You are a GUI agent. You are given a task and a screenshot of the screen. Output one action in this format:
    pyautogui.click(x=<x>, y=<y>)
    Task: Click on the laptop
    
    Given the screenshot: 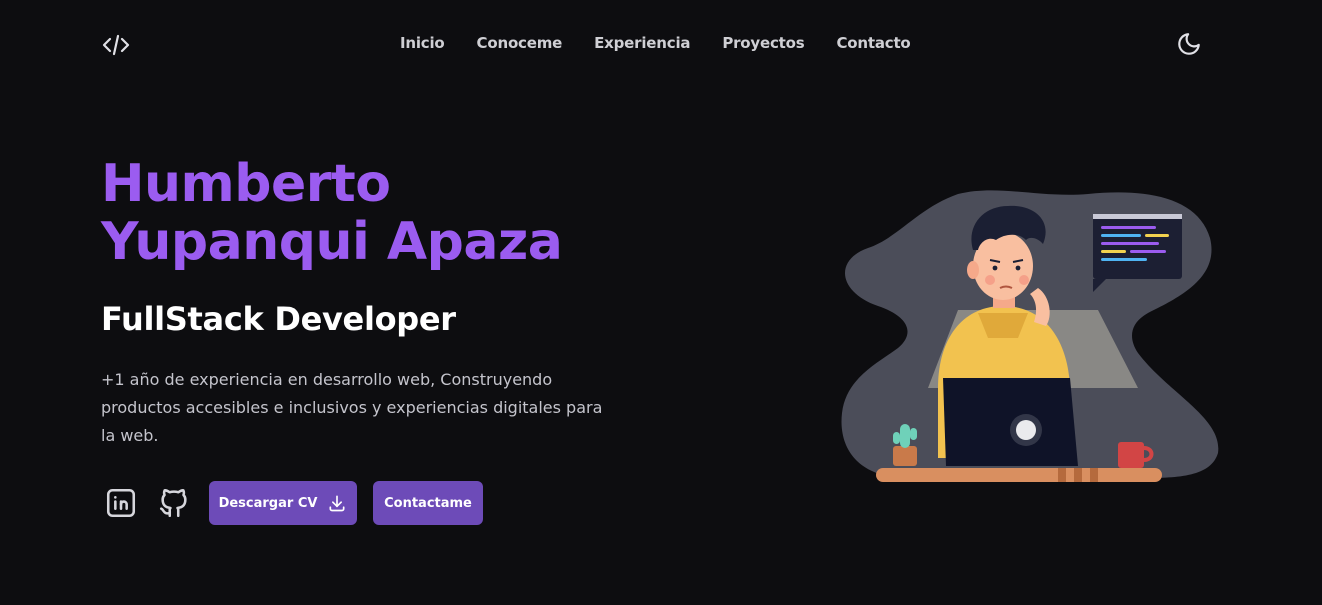 What is the action you would take?
    pyautogui.click(x=1010, y=422)
    